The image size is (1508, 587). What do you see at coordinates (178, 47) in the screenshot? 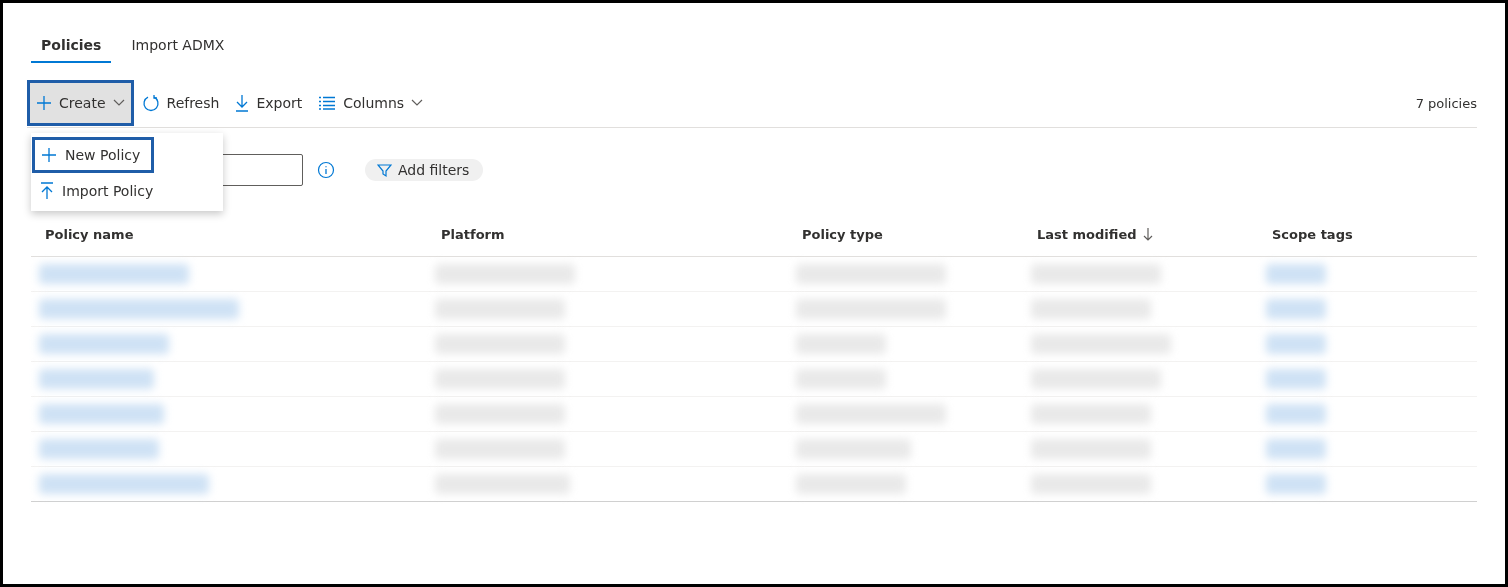
I see `tab: Import ADMX` at bounding box center [178, 47].